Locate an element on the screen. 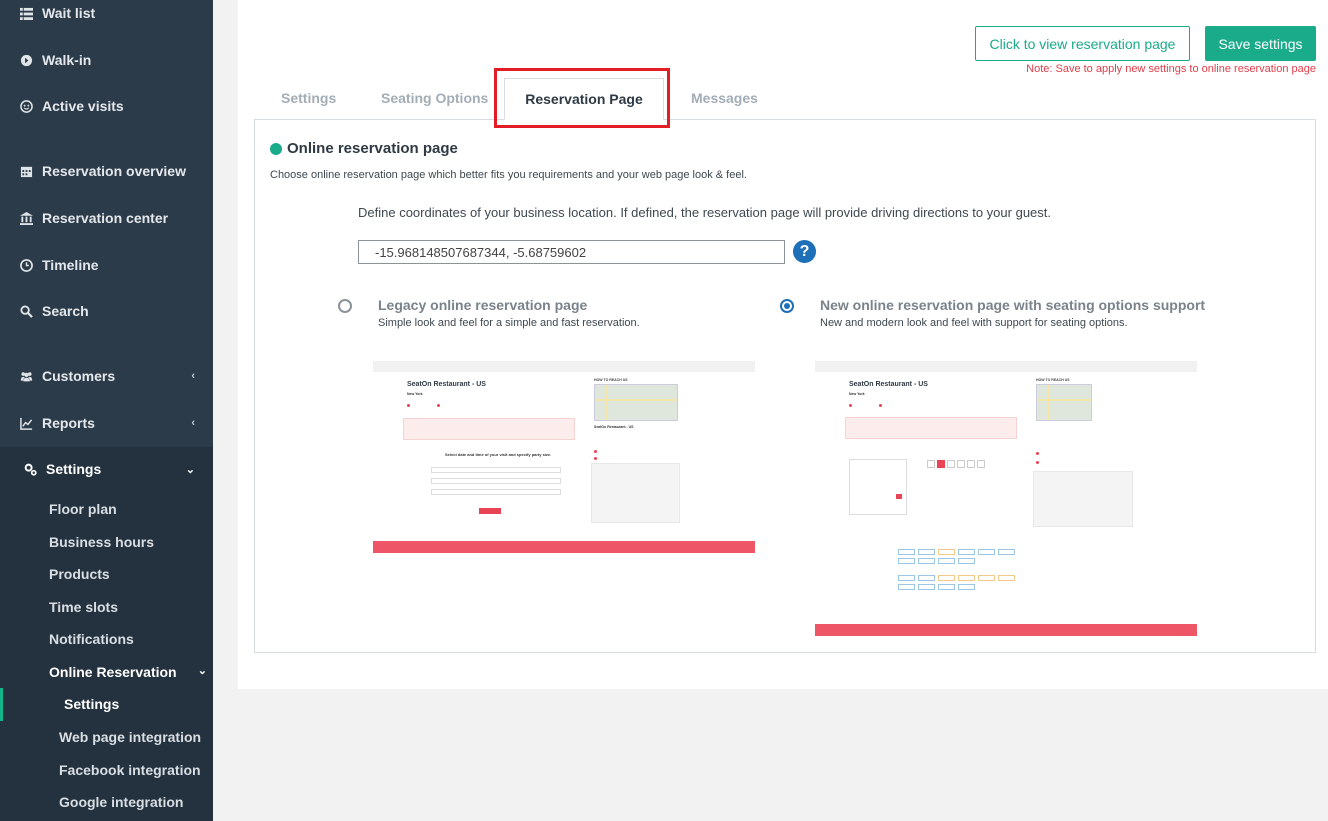 The image size is (1328, 821). legacy-option-title: Legacy online reservation page is located at coordinates (483, 305).